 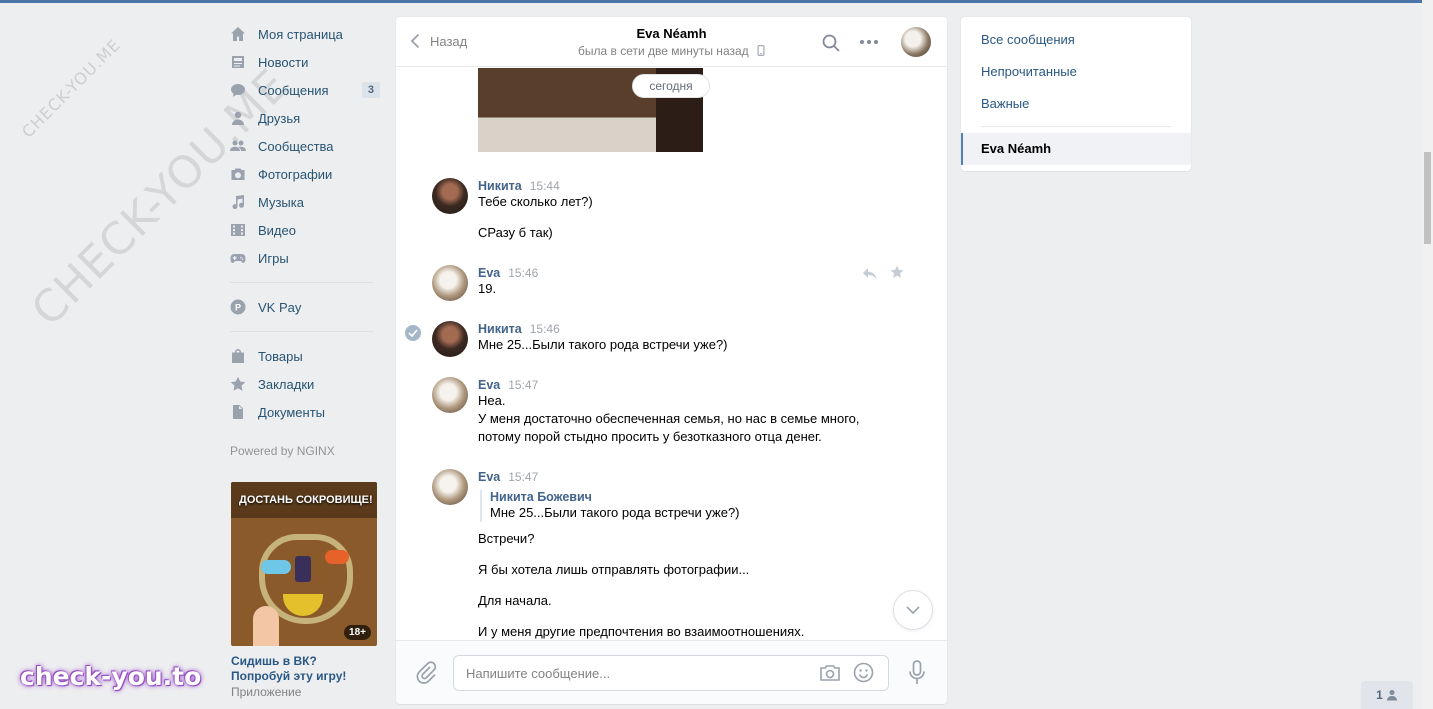 What do you see at coordinates (276, 567) in the screenshot?
I see `ad-water-graphic` at bounding box center [276, 567].